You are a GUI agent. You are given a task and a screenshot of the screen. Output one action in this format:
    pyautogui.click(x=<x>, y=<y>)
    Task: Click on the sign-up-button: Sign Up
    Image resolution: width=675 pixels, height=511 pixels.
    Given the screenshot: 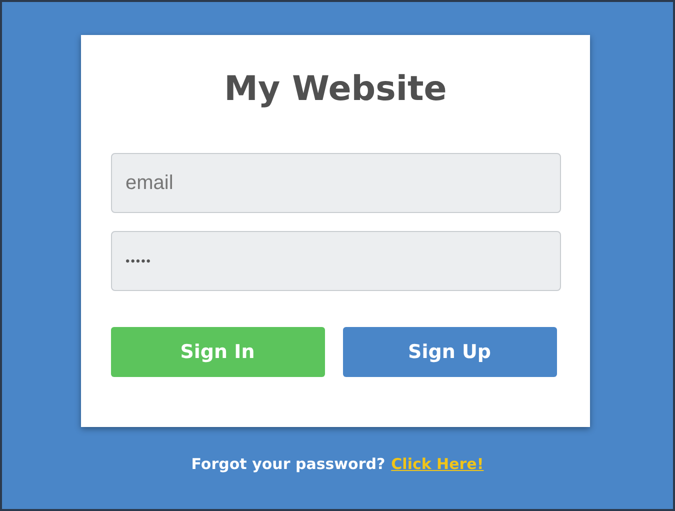 What is the action you would take?
    pyautogui.click(x=449, y=352)
    